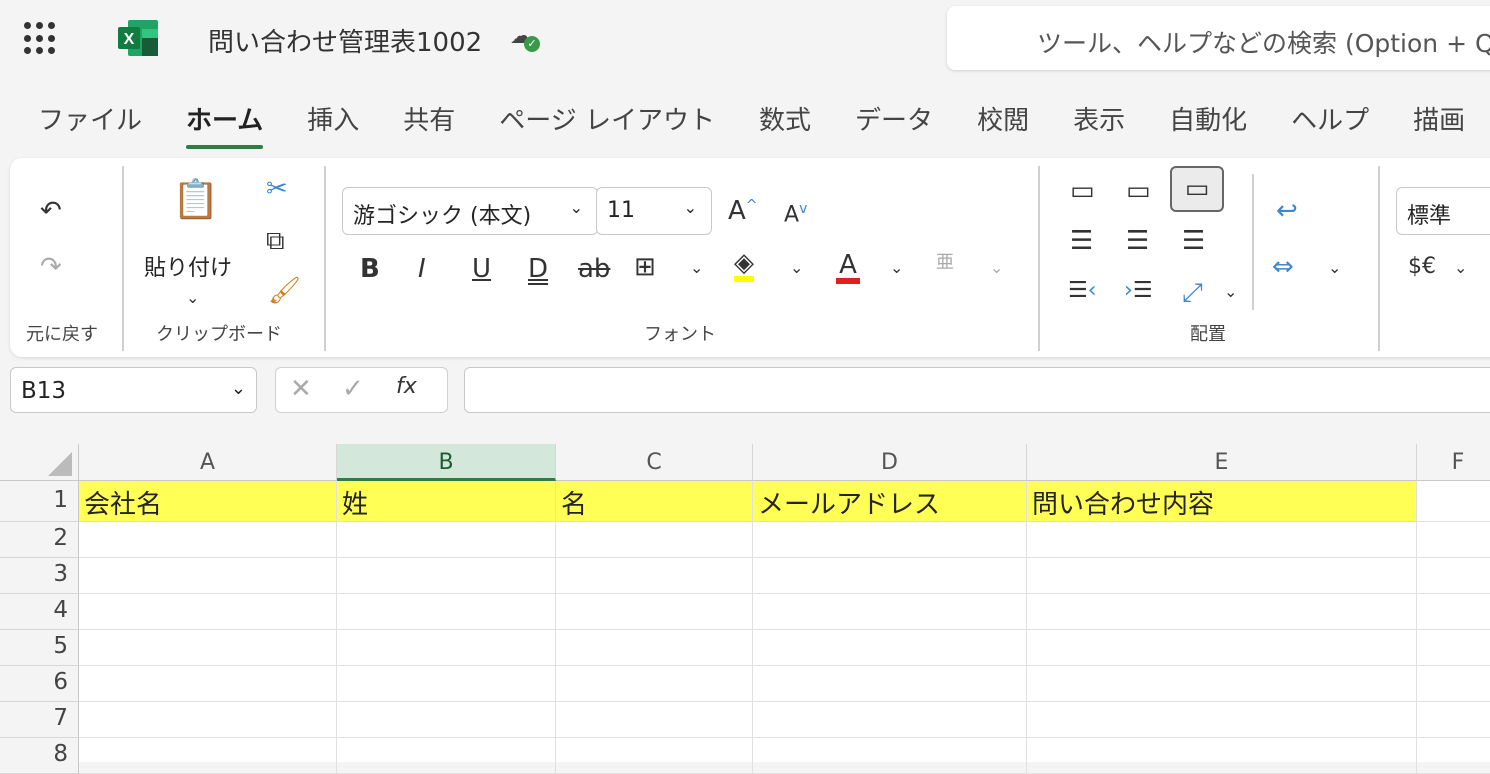 This screenshot has height=774, width=1490. I want to click on row-header-7: 7, so click(39, 720).